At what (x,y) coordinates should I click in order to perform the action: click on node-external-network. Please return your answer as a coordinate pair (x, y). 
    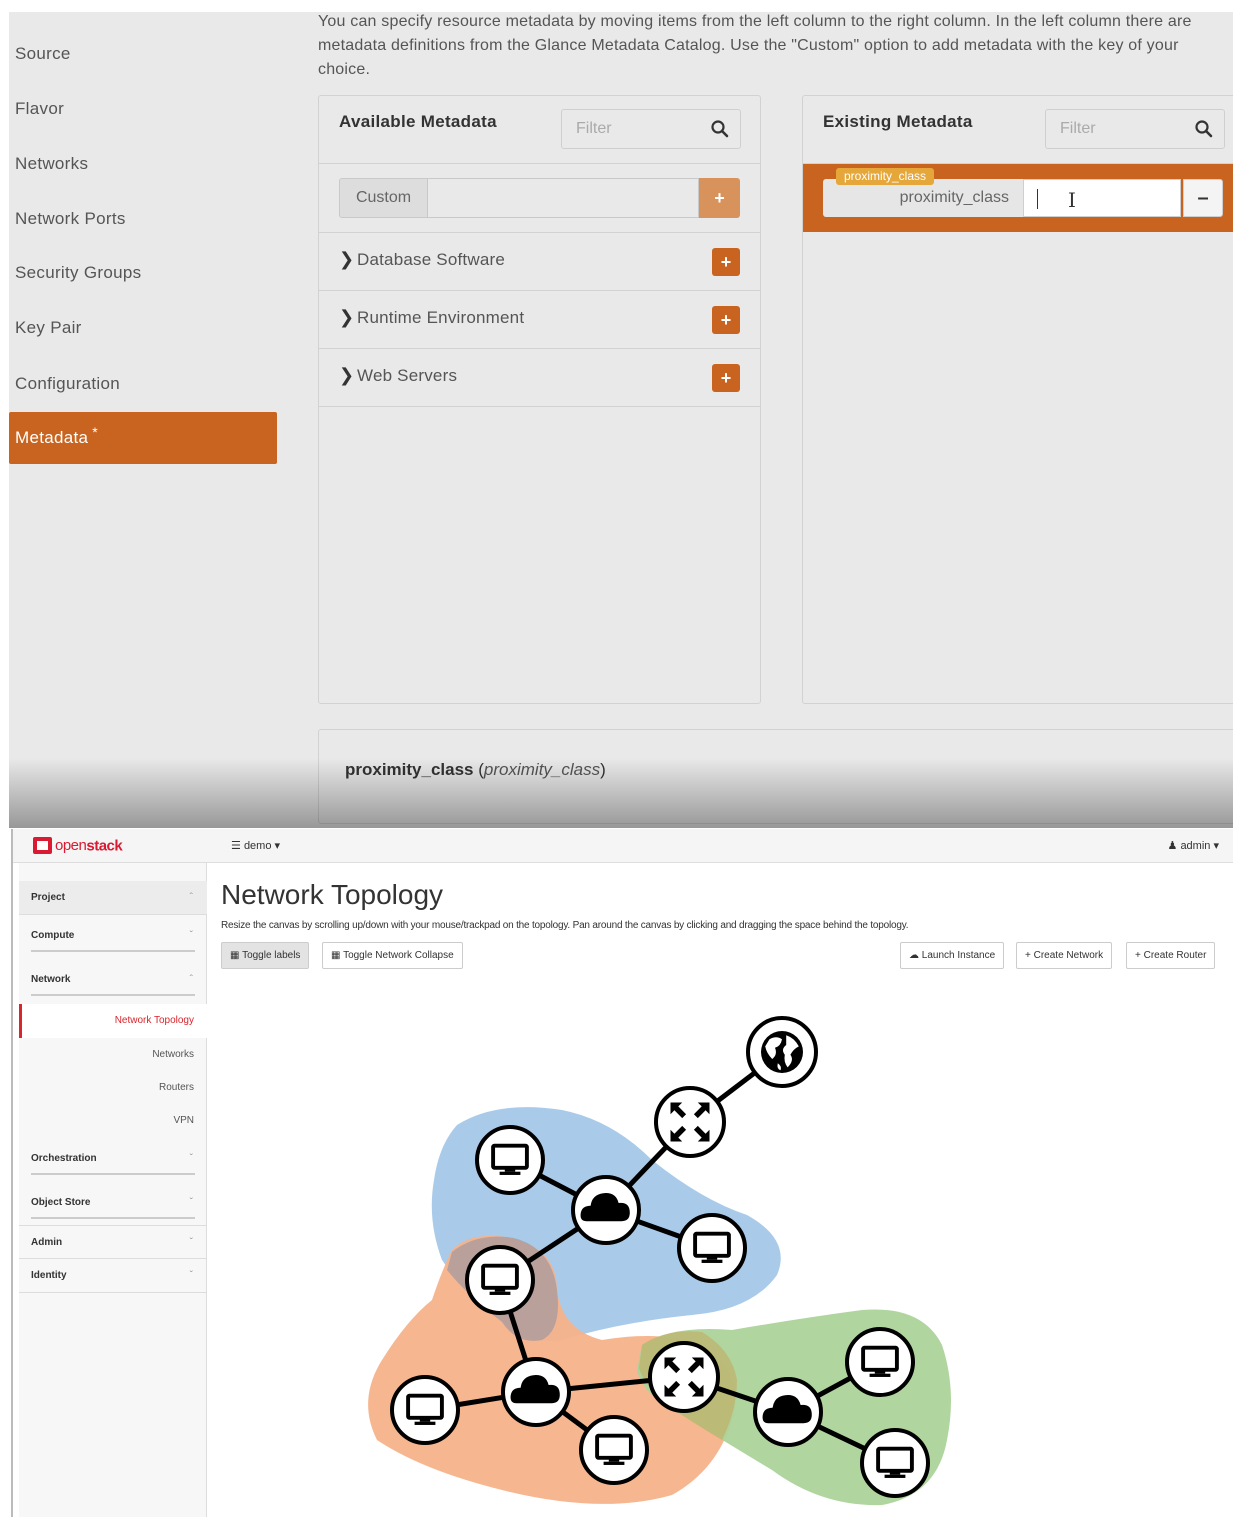
    Looking at the image, I should click on (782, 1052).